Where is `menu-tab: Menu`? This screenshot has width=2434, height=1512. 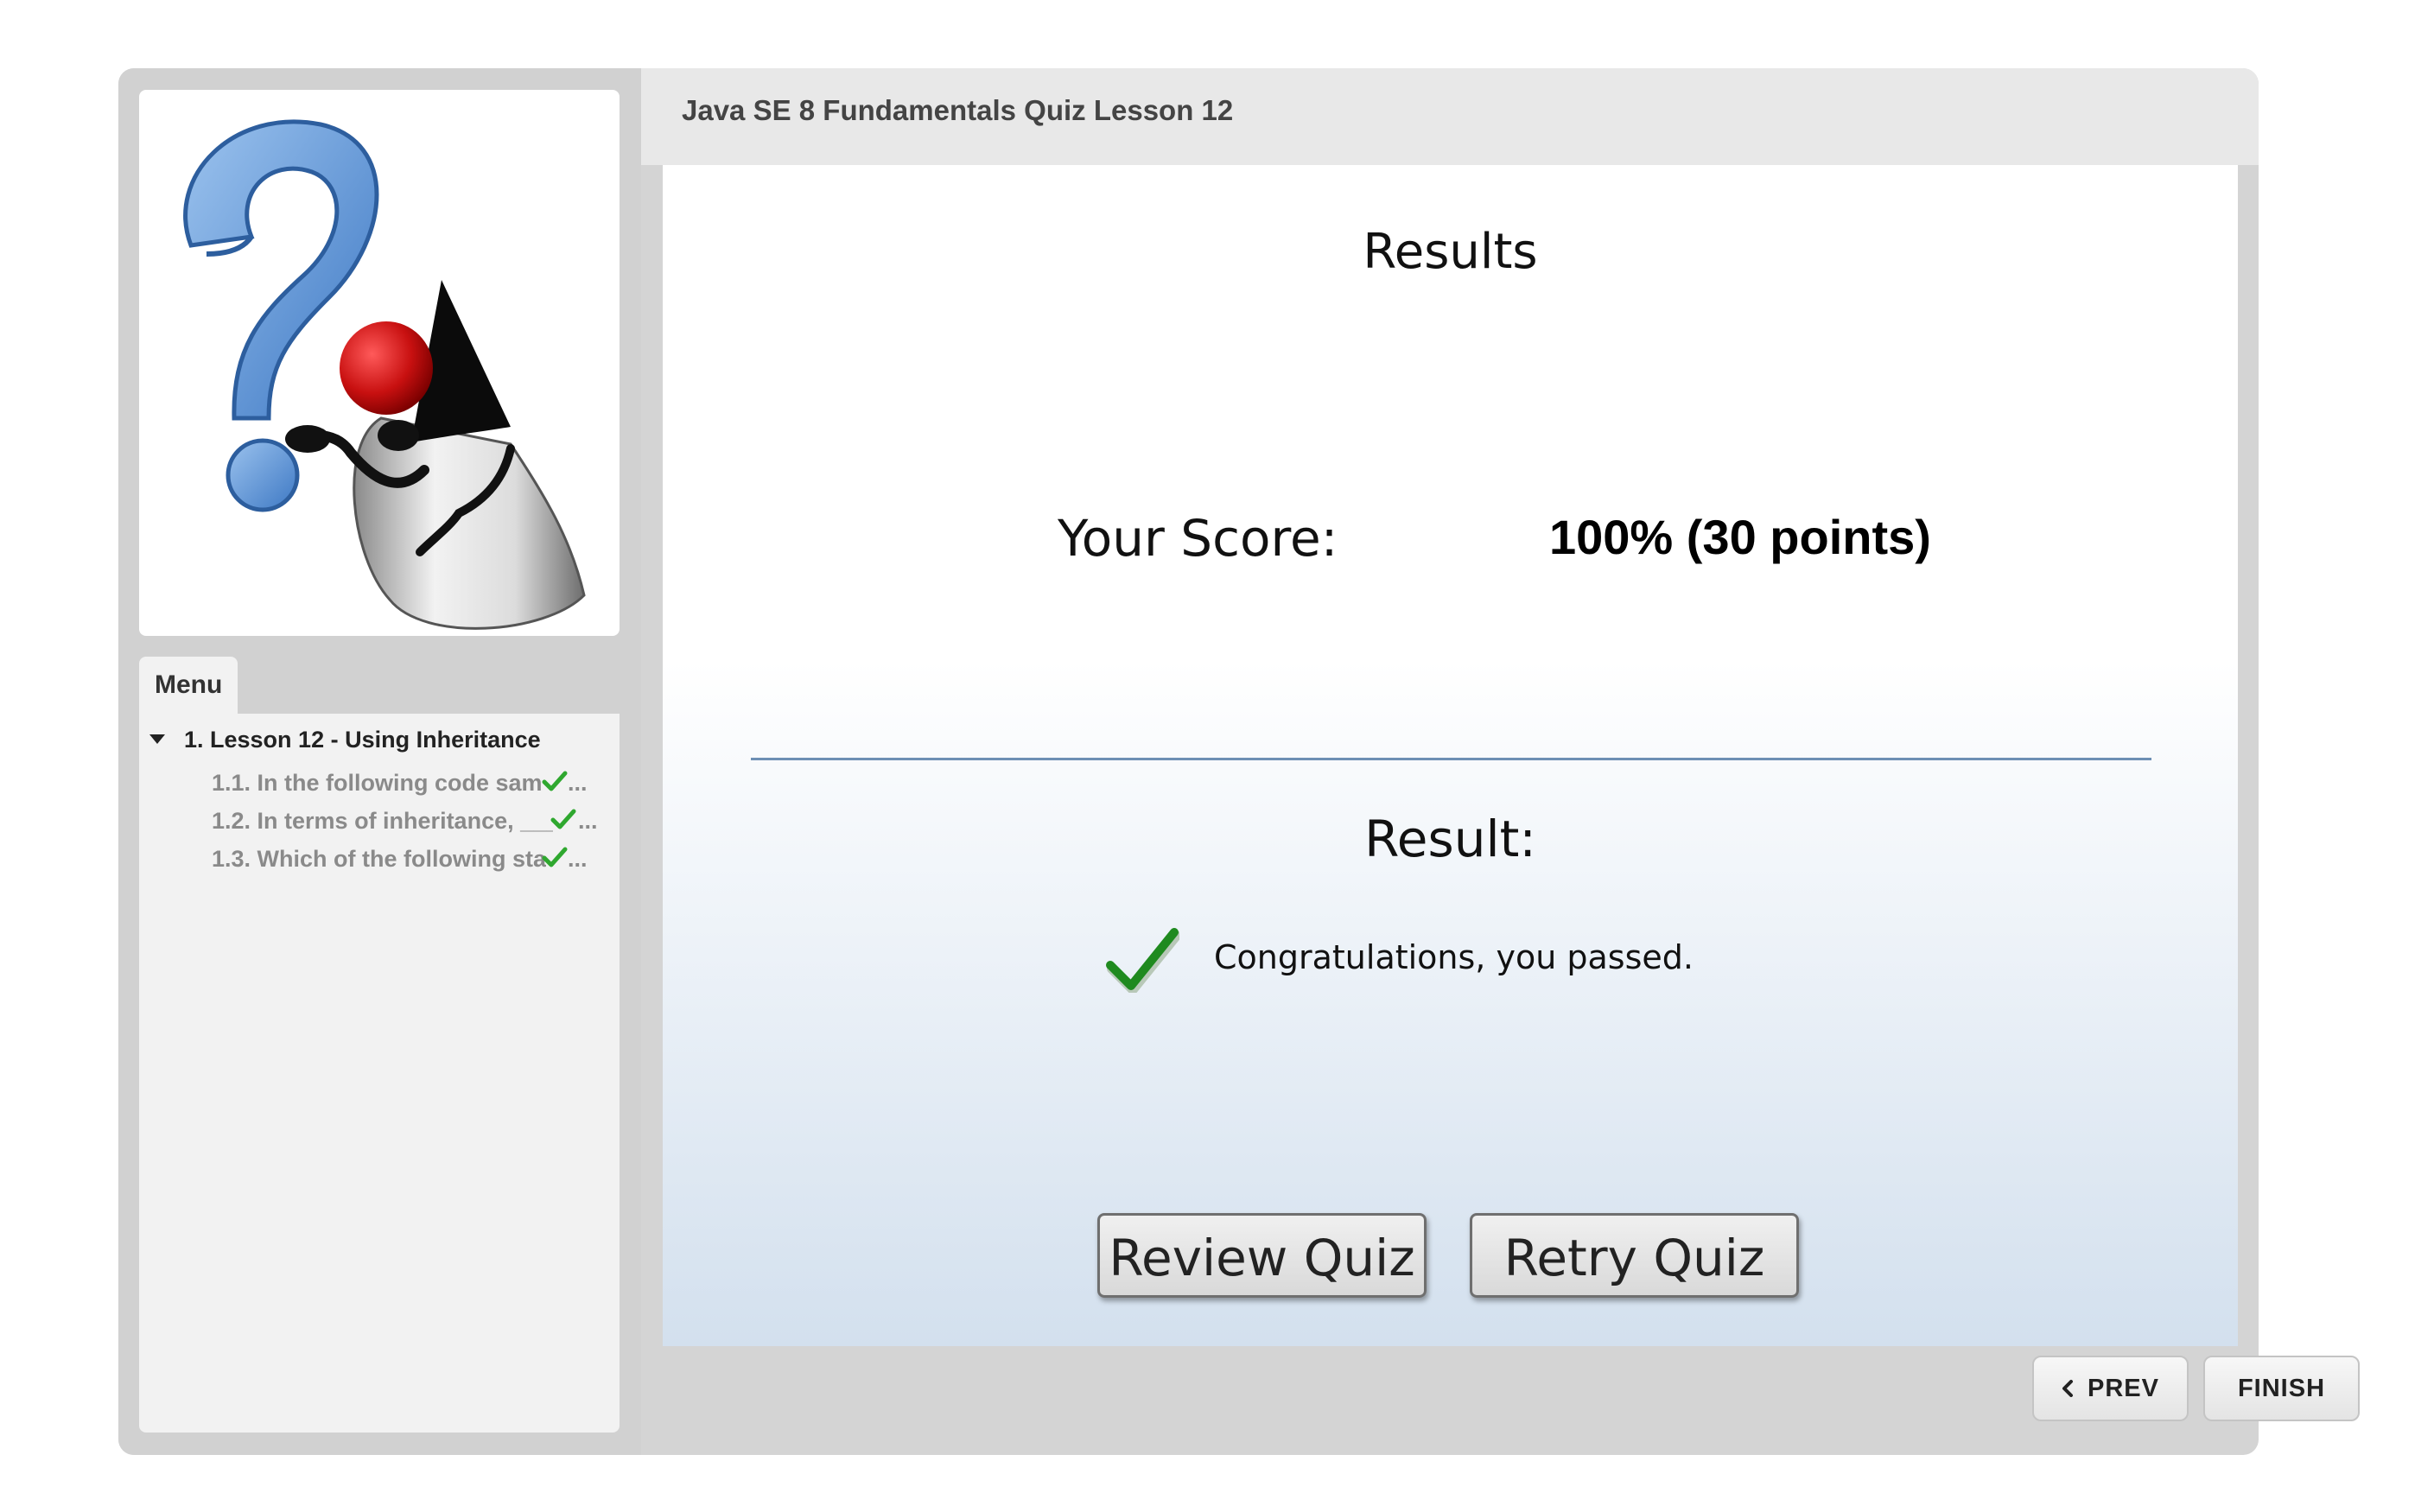 menu-tab: Menu is located at coordinates (188, 685).